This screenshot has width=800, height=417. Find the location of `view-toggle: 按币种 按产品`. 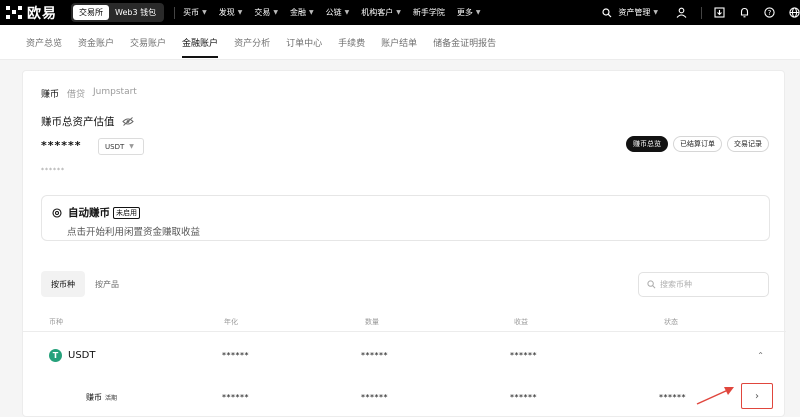

view-toggle: 按币种 按产品 is located at coordinates (85, 284).